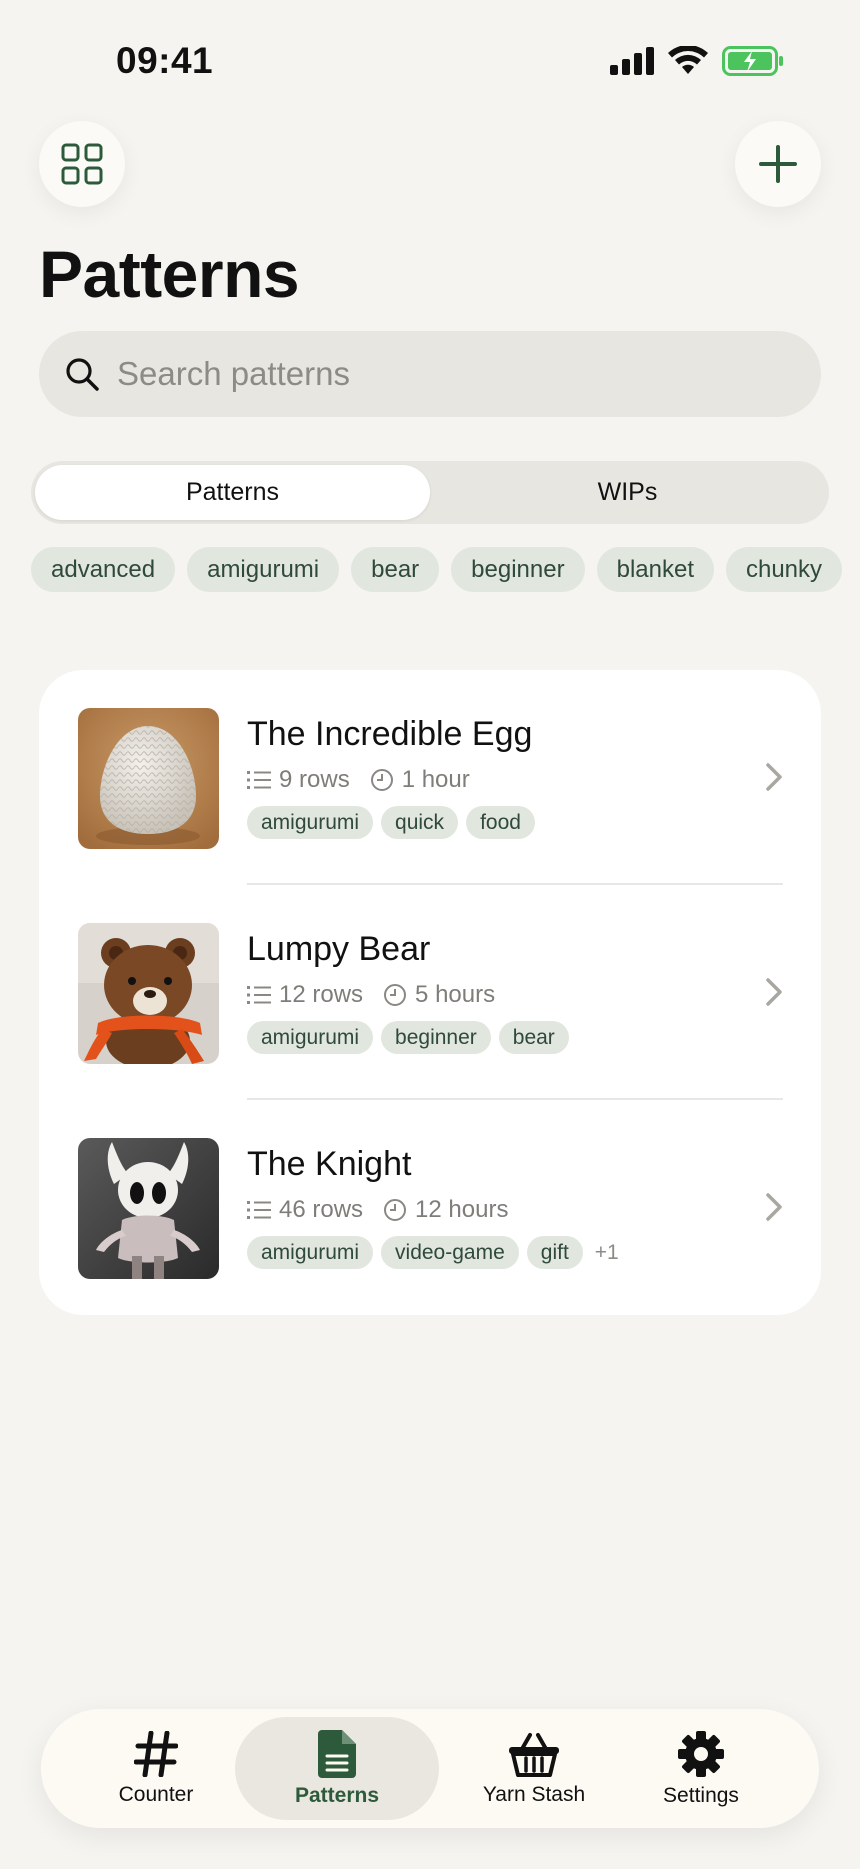 The height and width of the screenshot is (1869, 860). Describe the element at coordinates (784, 569) in the screenshot. I see `filter-tag: chunky` at that location.